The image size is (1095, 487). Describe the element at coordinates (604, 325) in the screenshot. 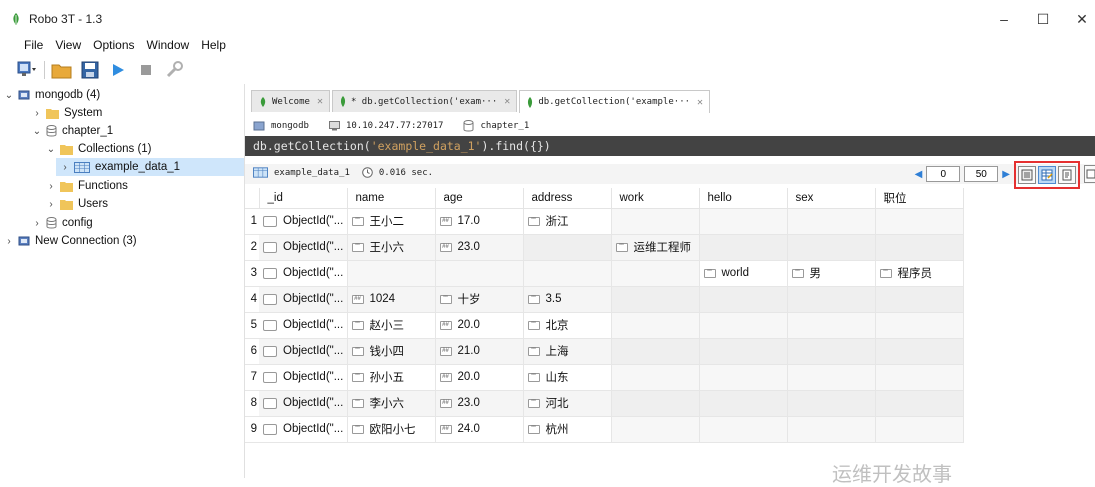

I see `table-row: 5ObjectId("...""赵小三##20.0""北京` at that location.